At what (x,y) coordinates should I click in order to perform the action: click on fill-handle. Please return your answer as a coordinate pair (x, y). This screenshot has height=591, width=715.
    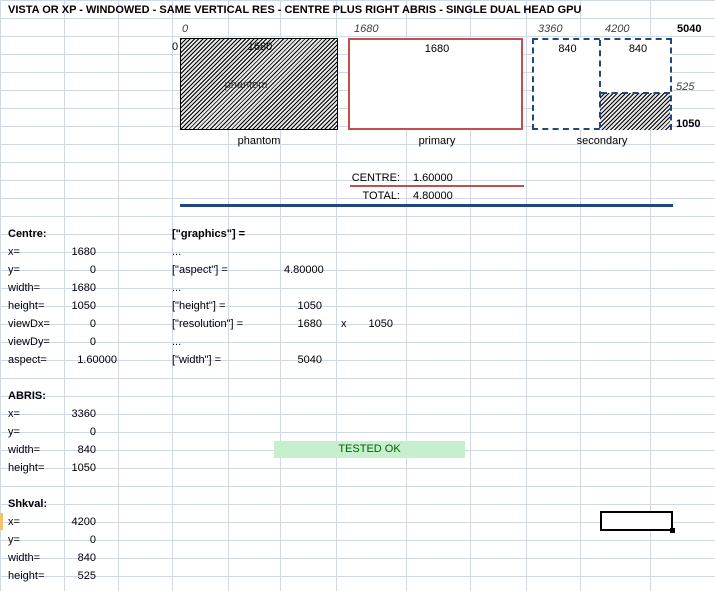
    Looking at the image, I should click on (672, 530).